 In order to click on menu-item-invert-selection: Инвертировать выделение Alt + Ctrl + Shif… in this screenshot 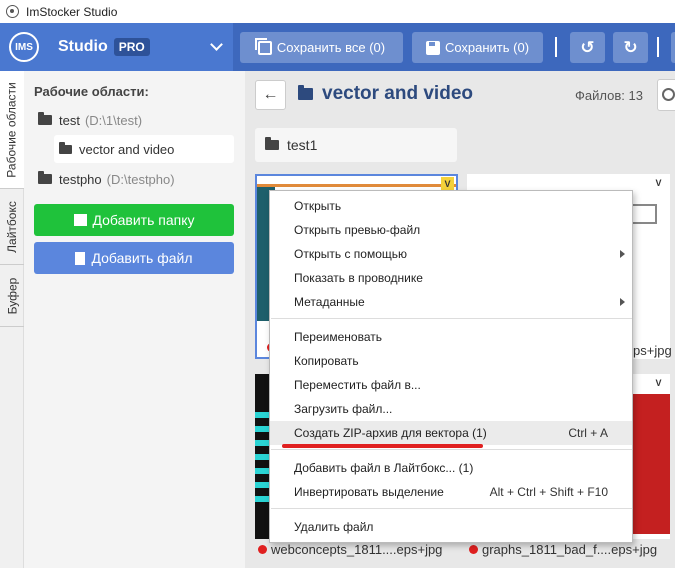, I will do `click(451, 492)`.